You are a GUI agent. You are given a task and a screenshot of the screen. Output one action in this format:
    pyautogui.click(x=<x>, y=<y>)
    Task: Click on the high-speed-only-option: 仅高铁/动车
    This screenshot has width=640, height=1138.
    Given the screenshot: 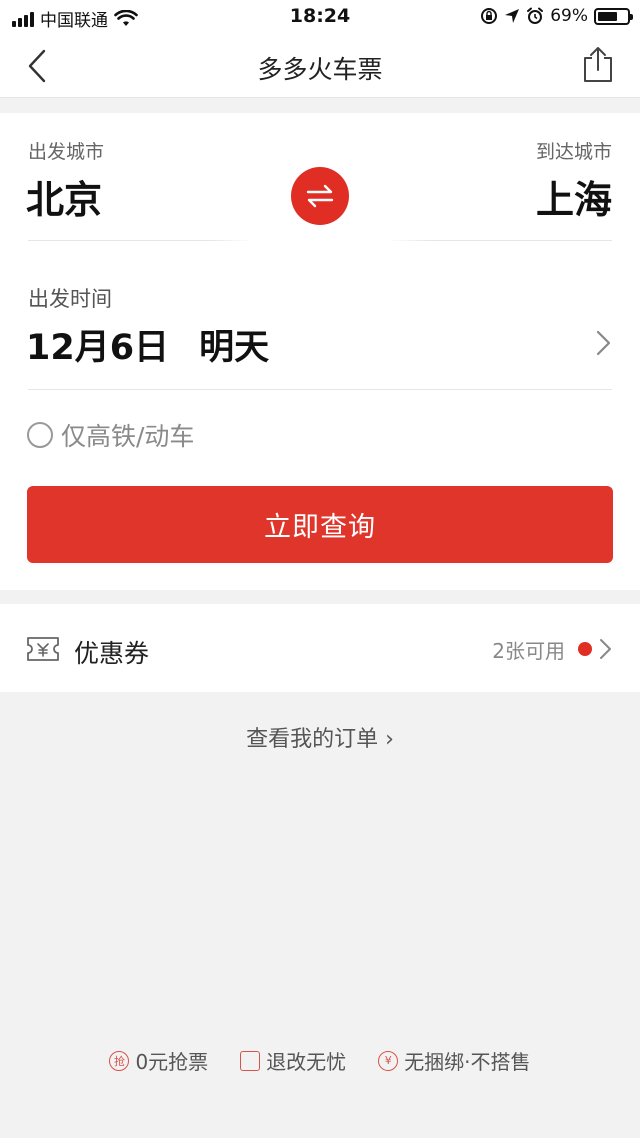 What is the action you would take?
    pyautogui.click(x=110, y=435)
    